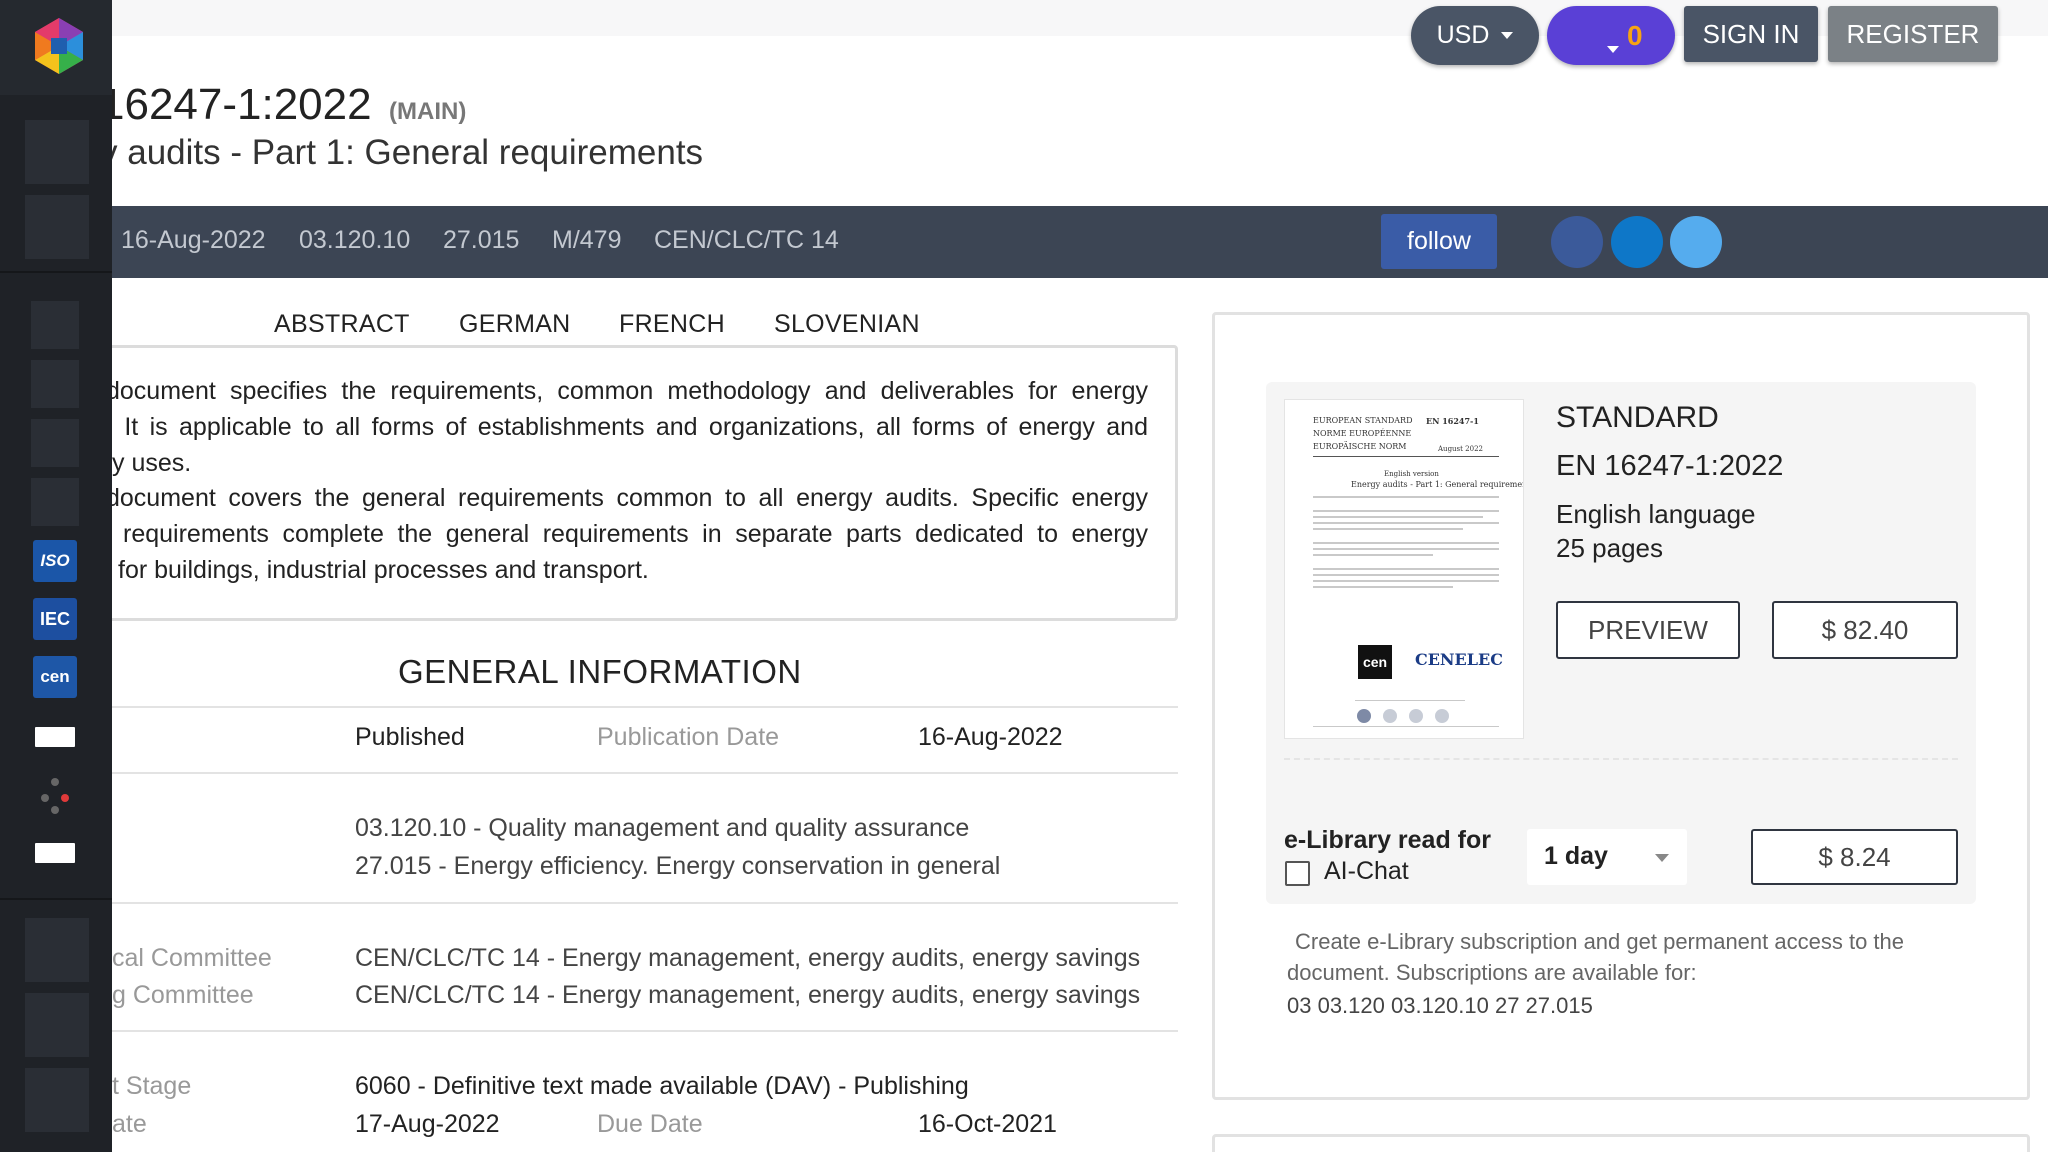 This screenshot has width=2048, height=1152. Describe the element at coordinates (152, 1086) in the screenshot. I see `current-stage-label: t Stage` at that location.